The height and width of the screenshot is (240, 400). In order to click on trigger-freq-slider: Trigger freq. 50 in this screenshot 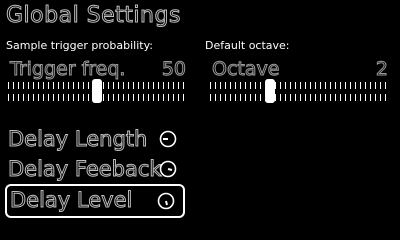, I will do `click(97, 80)`.